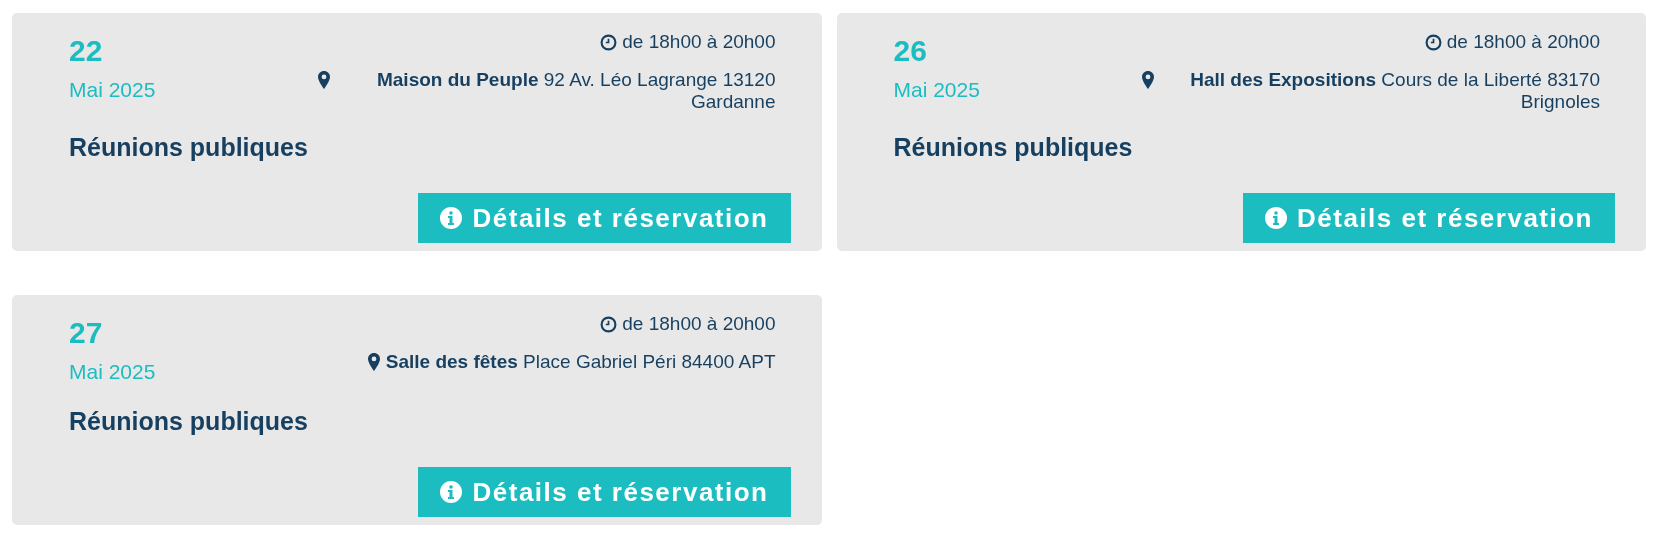  Describe the element at coordinates (580, 362) in the screenshot. I see `event-location: Salle des fêtes Place Gabriel Péri 84400 APT` at that location.